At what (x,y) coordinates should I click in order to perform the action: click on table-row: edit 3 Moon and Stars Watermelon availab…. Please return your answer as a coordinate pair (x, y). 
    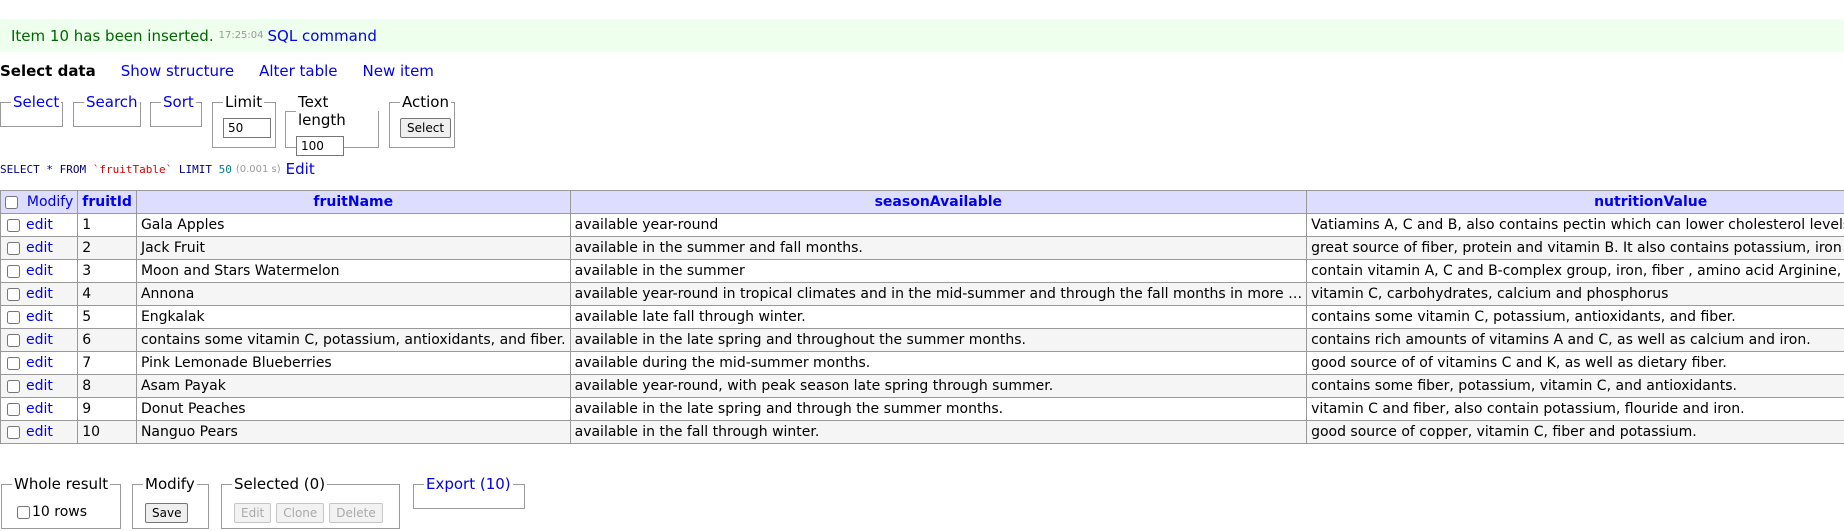
    Looking at the image, I should click on (922, 271).